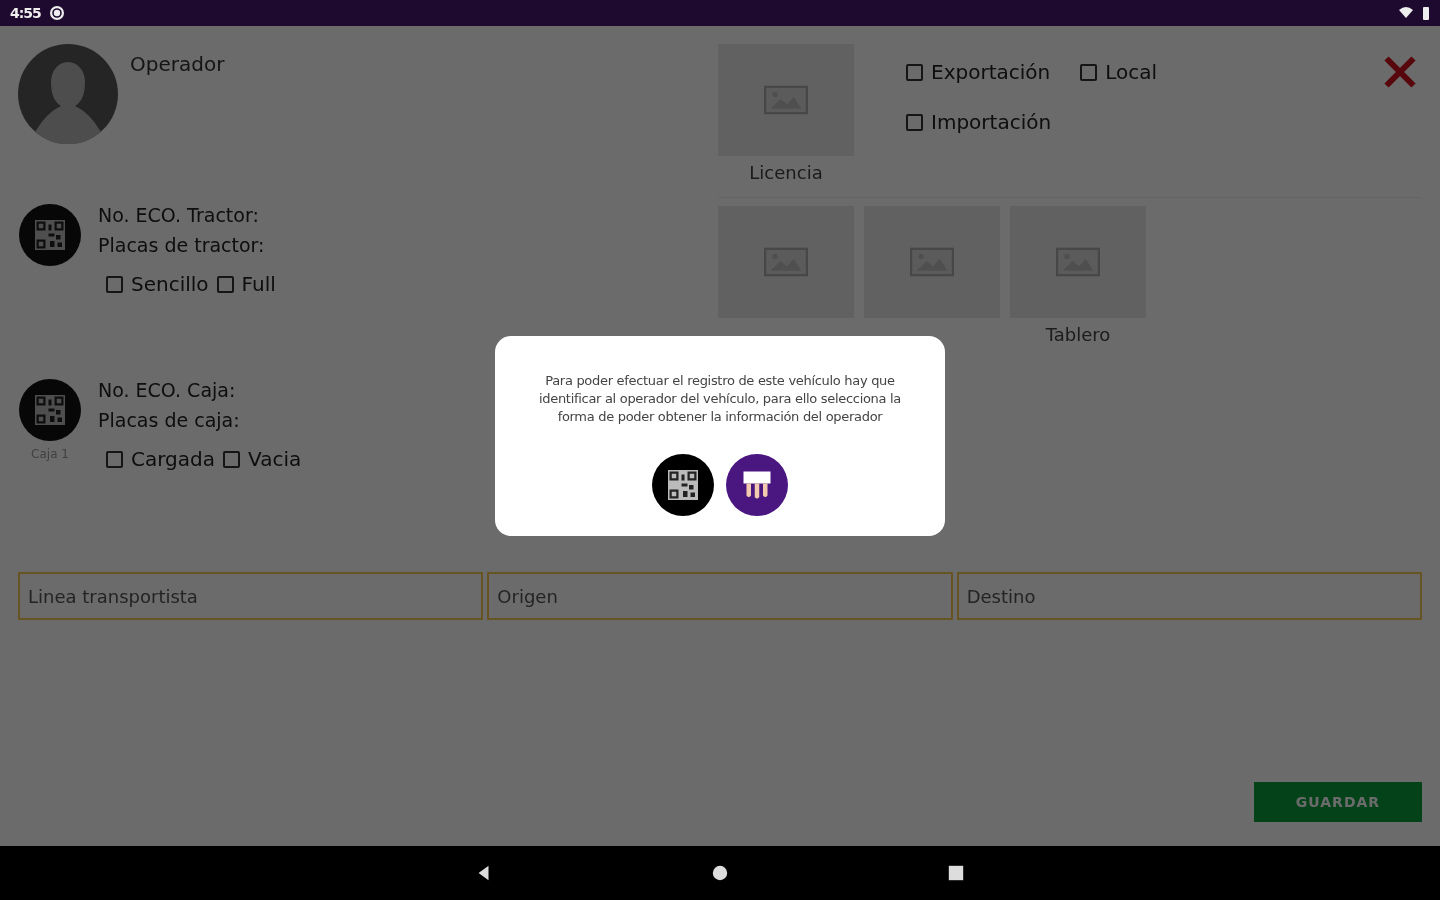 This screenshot has width=1440, height=900. Describe the element at coordinates (1189, 596) in the screenshot. I see `input-field: Destino` at that location.